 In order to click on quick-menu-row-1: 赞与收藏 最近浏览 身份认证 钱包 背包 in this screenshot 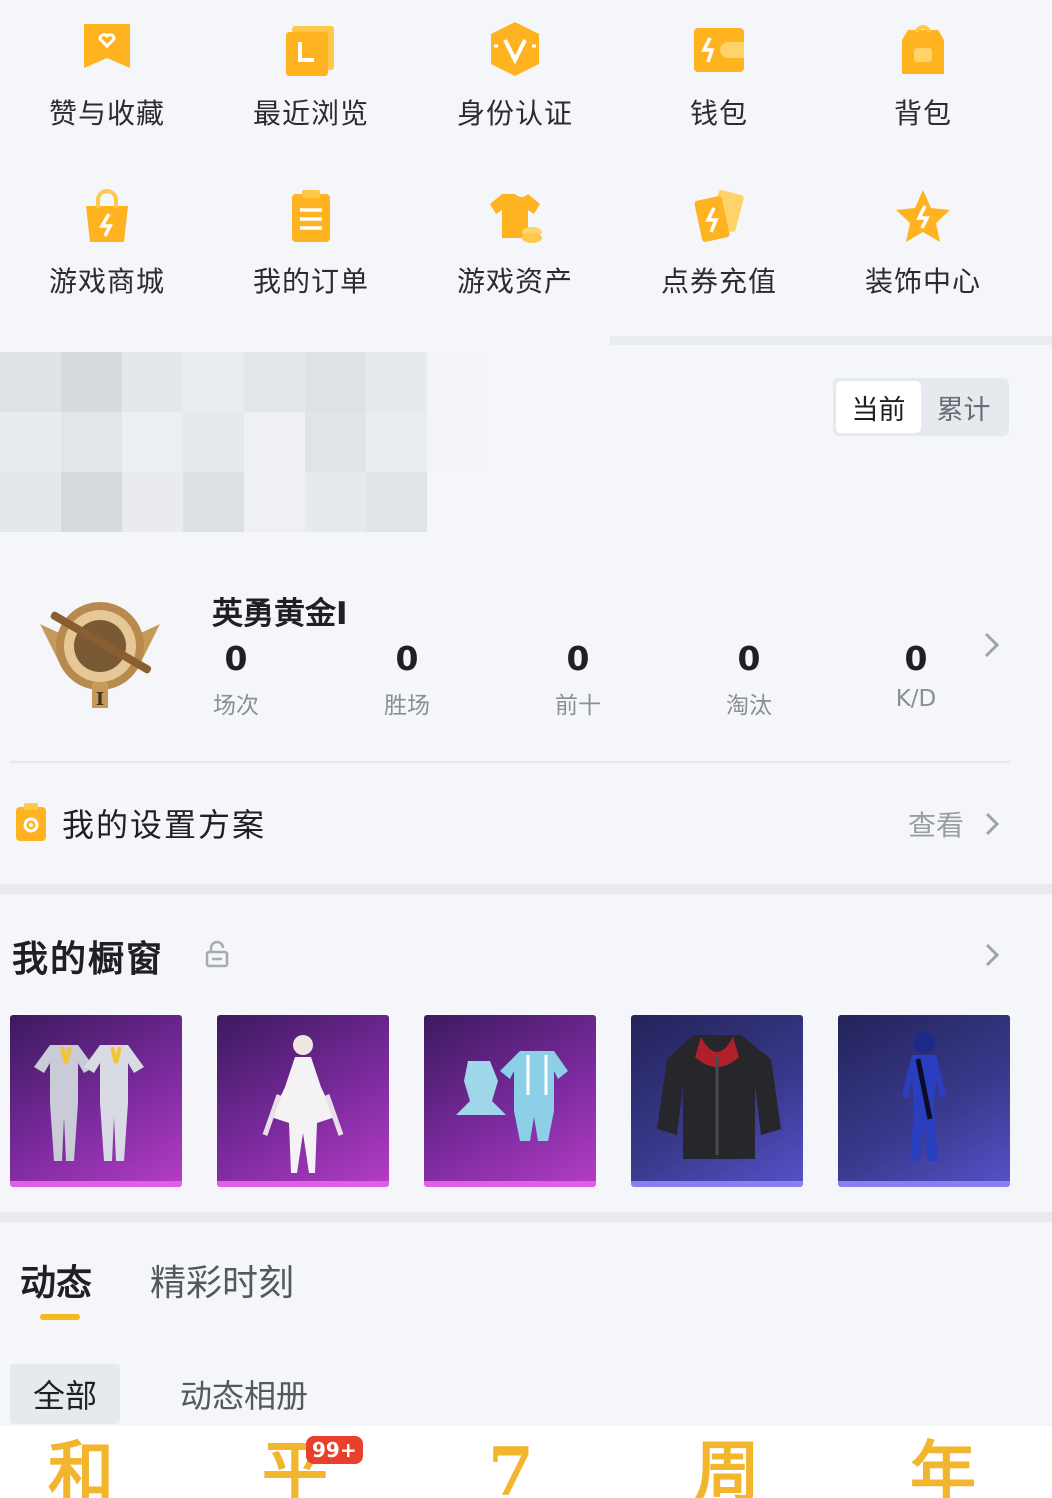, I will do `click(510, 88)`.